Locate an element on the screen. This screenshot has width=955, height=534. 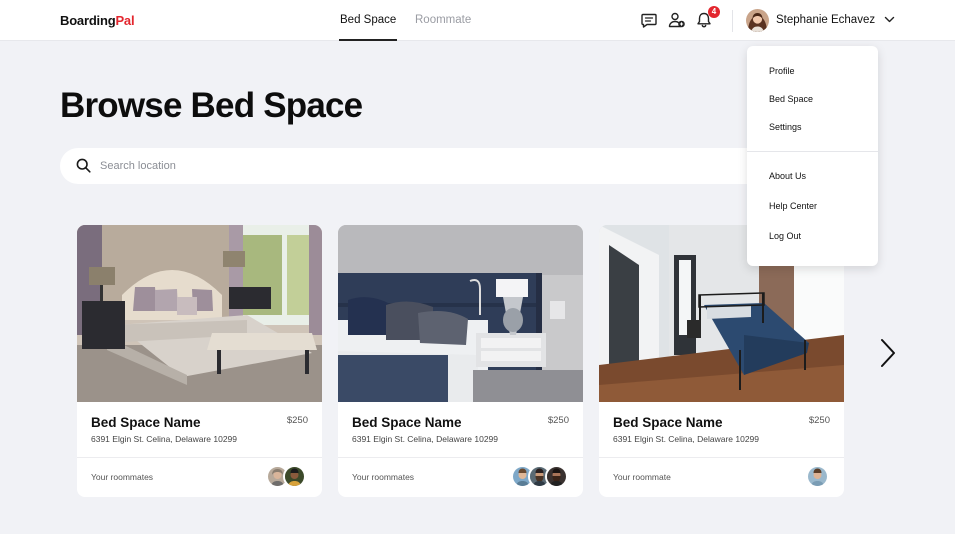
menu-divider is located at coordinates (812, 151).